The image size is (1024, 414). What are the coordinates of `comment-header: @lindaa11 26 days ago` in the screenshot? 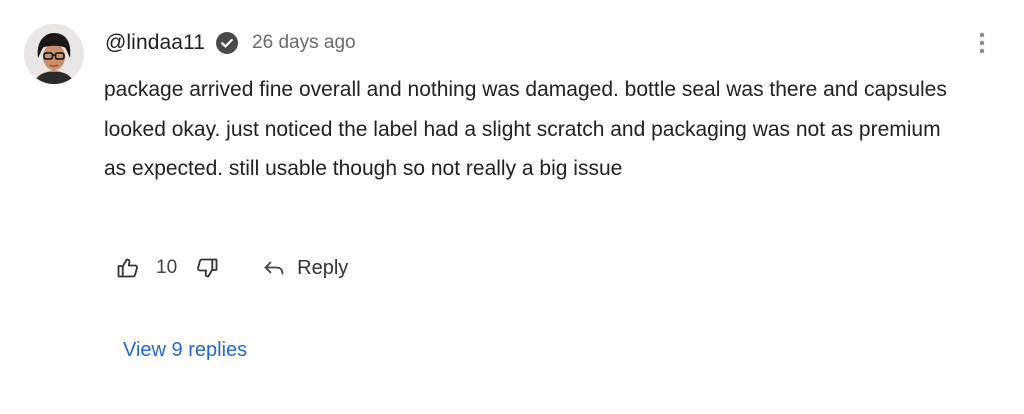 It's located at (230, 43).